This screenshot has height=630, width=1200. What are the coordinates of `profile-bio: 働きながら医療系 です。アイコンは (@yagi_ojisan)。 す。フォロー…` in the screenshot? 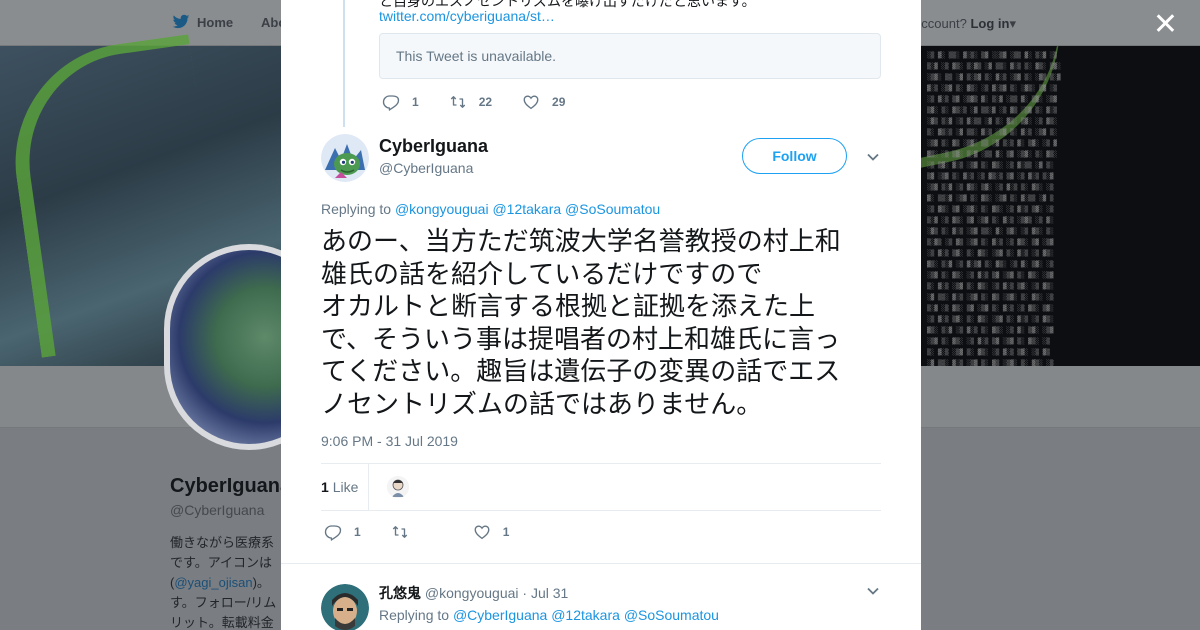 It's located at (223, 581).